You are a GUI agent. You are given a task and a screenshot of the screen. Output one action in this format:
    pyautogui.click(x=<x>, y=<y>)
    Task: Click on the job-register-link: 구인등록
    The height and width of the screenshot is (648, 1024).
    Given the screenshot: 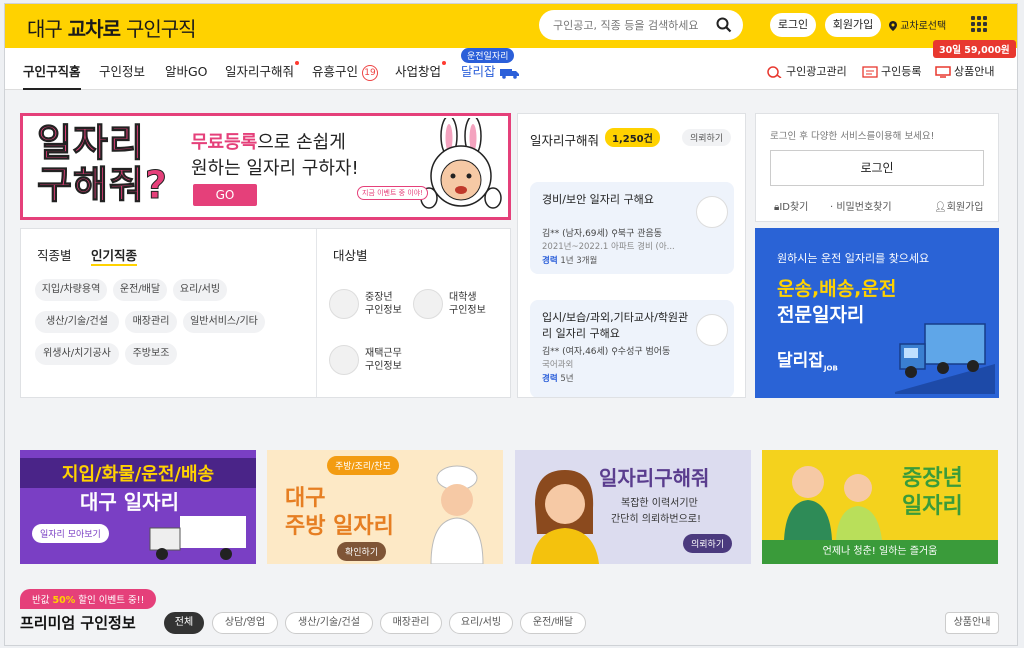 What is the action you would take?
    pyautogui.click(x=891, y=71)
    